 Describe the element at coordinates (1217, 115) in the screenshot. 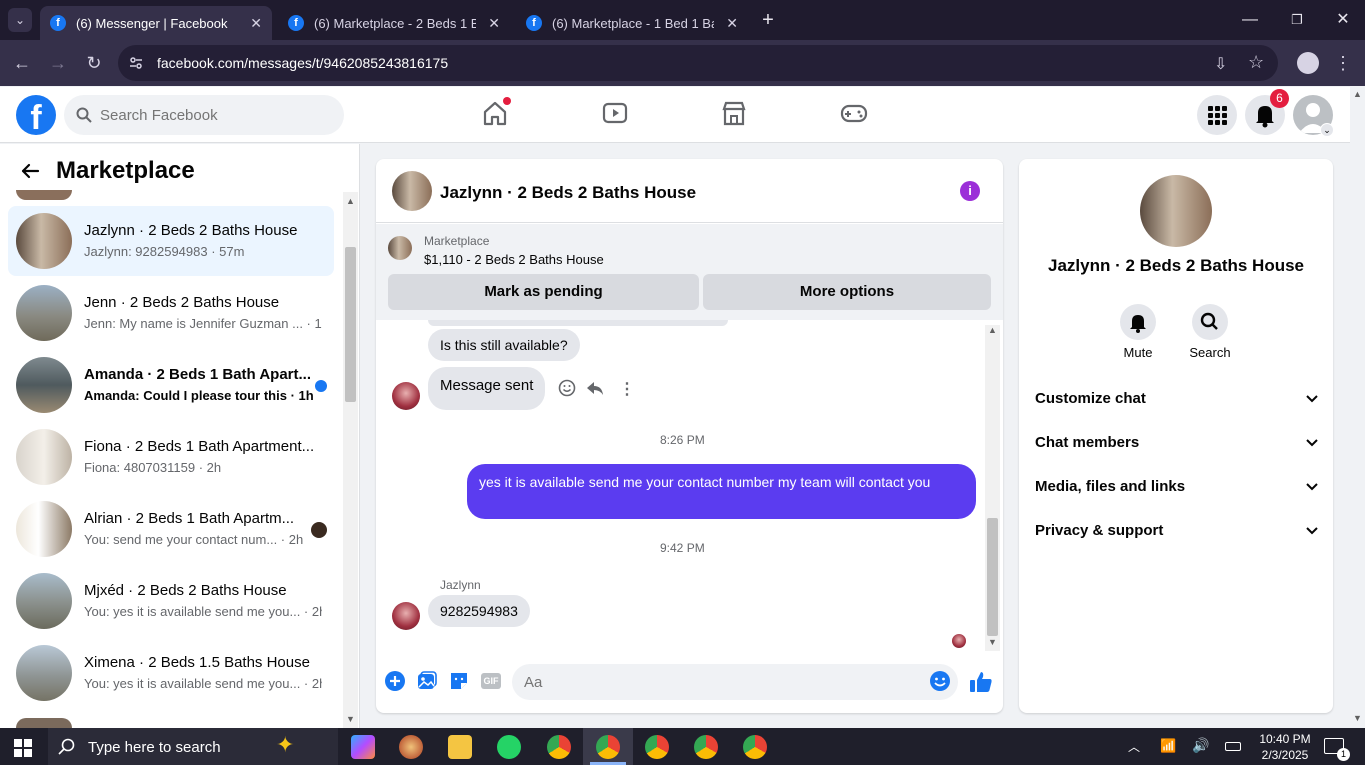

I see `menu-grid-button` at that location.